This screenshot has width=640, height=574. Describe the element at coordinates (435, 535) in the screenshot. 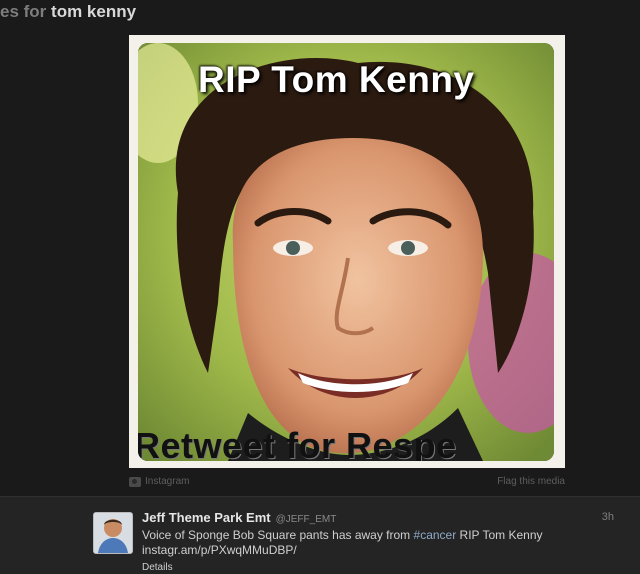

I see `hashtag-link: #cancer` at that location.